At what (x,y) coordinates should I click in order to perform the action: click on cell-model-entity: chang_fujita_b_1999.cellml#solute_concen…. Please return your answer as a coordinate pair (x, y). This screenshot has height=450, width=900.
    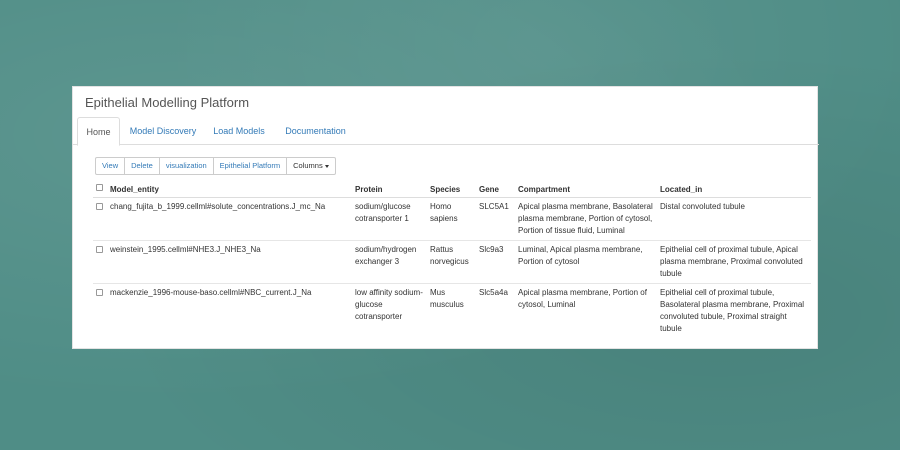
    Looking at the image, I should click on (229, 218).